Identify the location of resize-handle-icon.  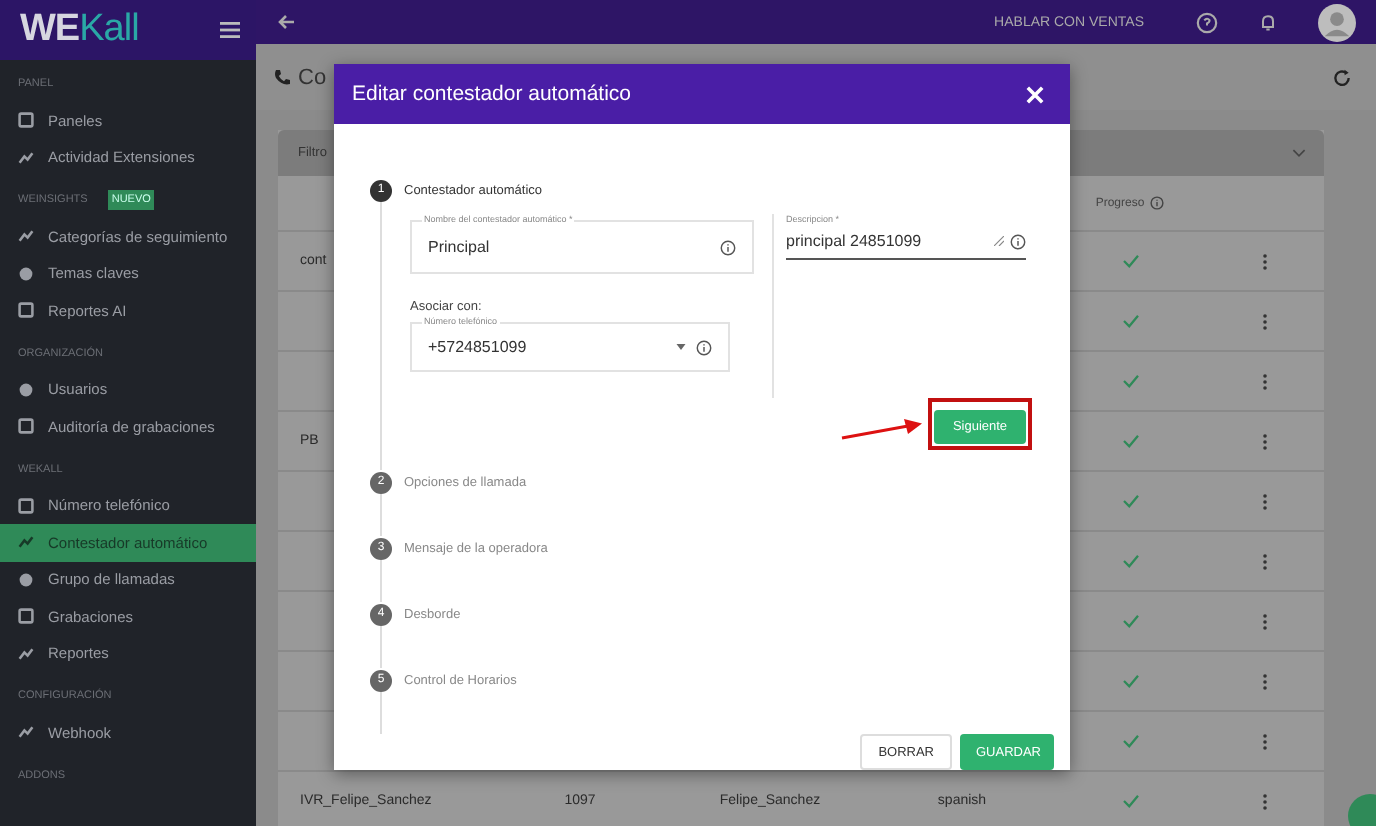
(999, 241).